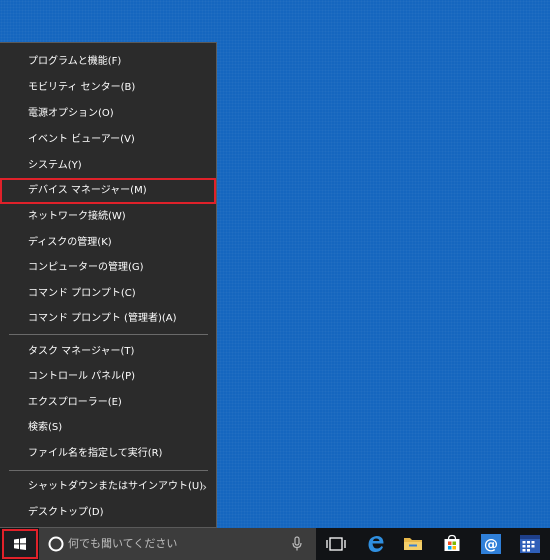 The image size is (550, 560). What do you see at coordinates (70, 242) in the screenshot?
I see `menu-item-label: ディスクの管理(K)` at bounding box center [70, 242].